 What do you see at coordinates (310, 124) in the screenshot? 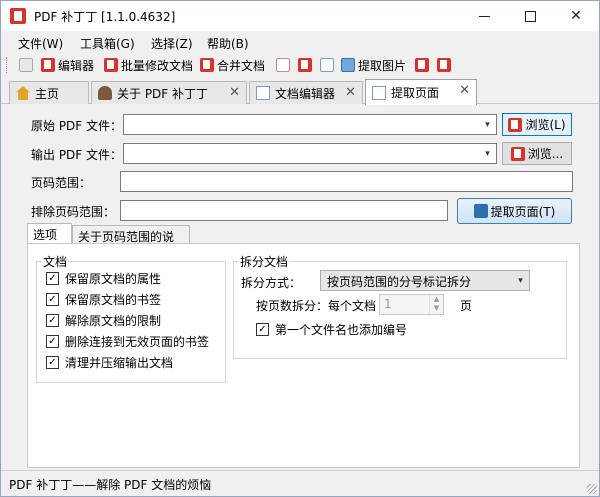
I see `source-file-combo: ▾` at bounding box center [310, 124].